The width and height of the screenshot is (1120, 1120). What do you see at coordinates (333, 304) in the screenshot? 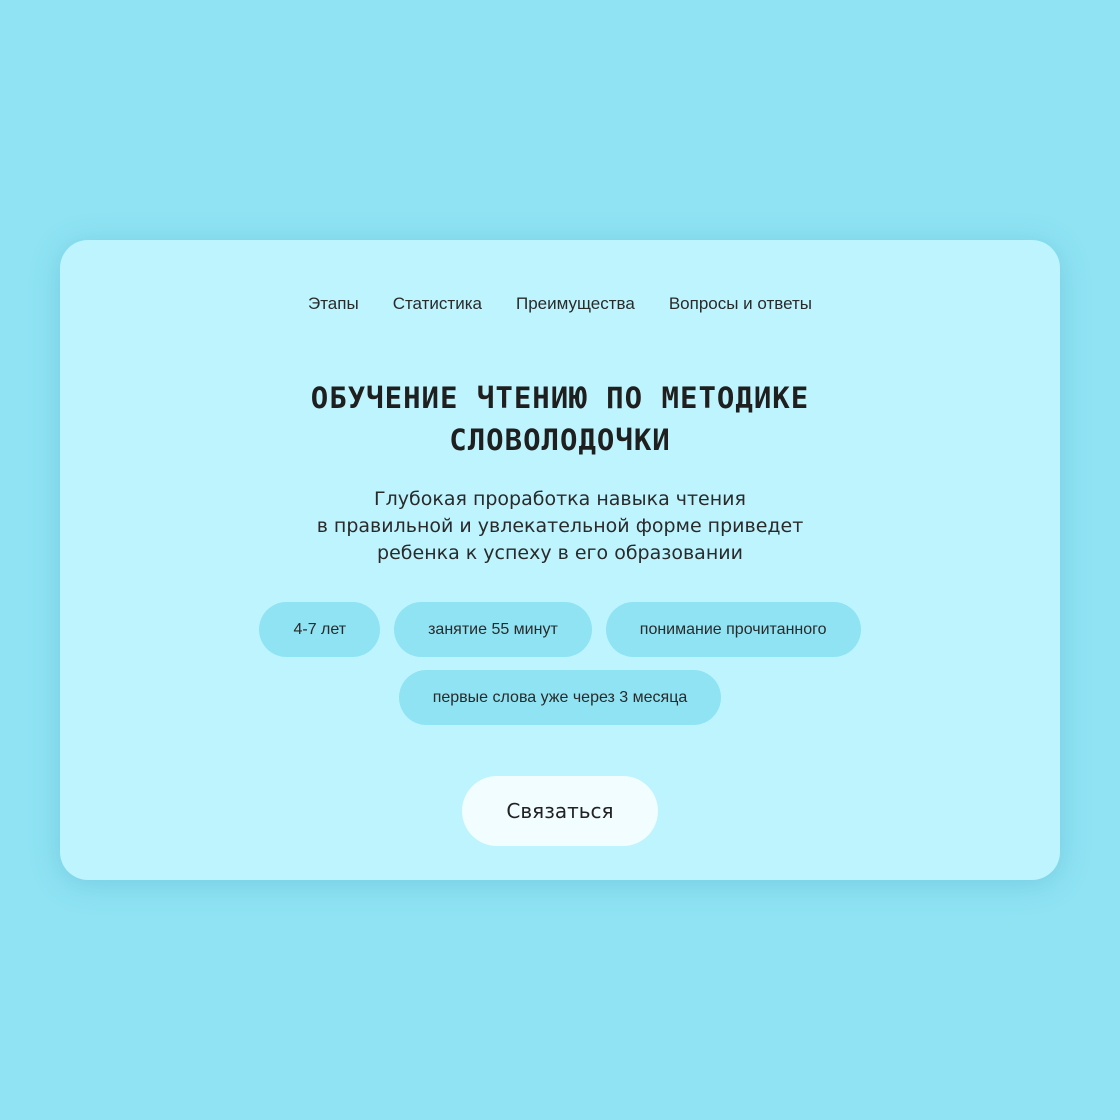
I see `nav-item-stages: Этапы` at bounding box center [333, 304].